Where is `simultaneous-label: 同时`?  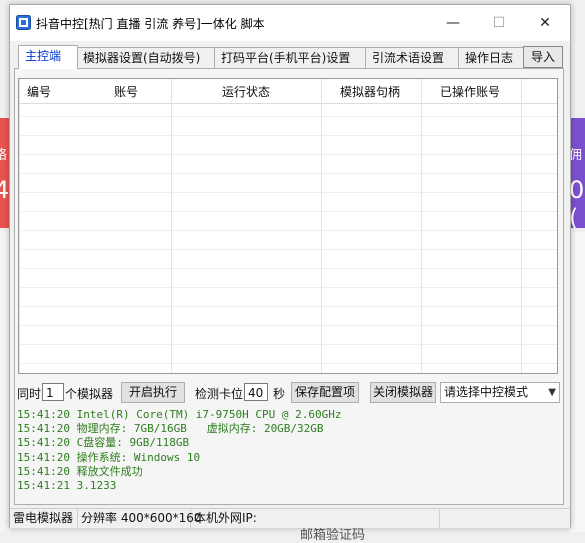
simultaneous-label: 同时 is located at coordinates (29, 394).